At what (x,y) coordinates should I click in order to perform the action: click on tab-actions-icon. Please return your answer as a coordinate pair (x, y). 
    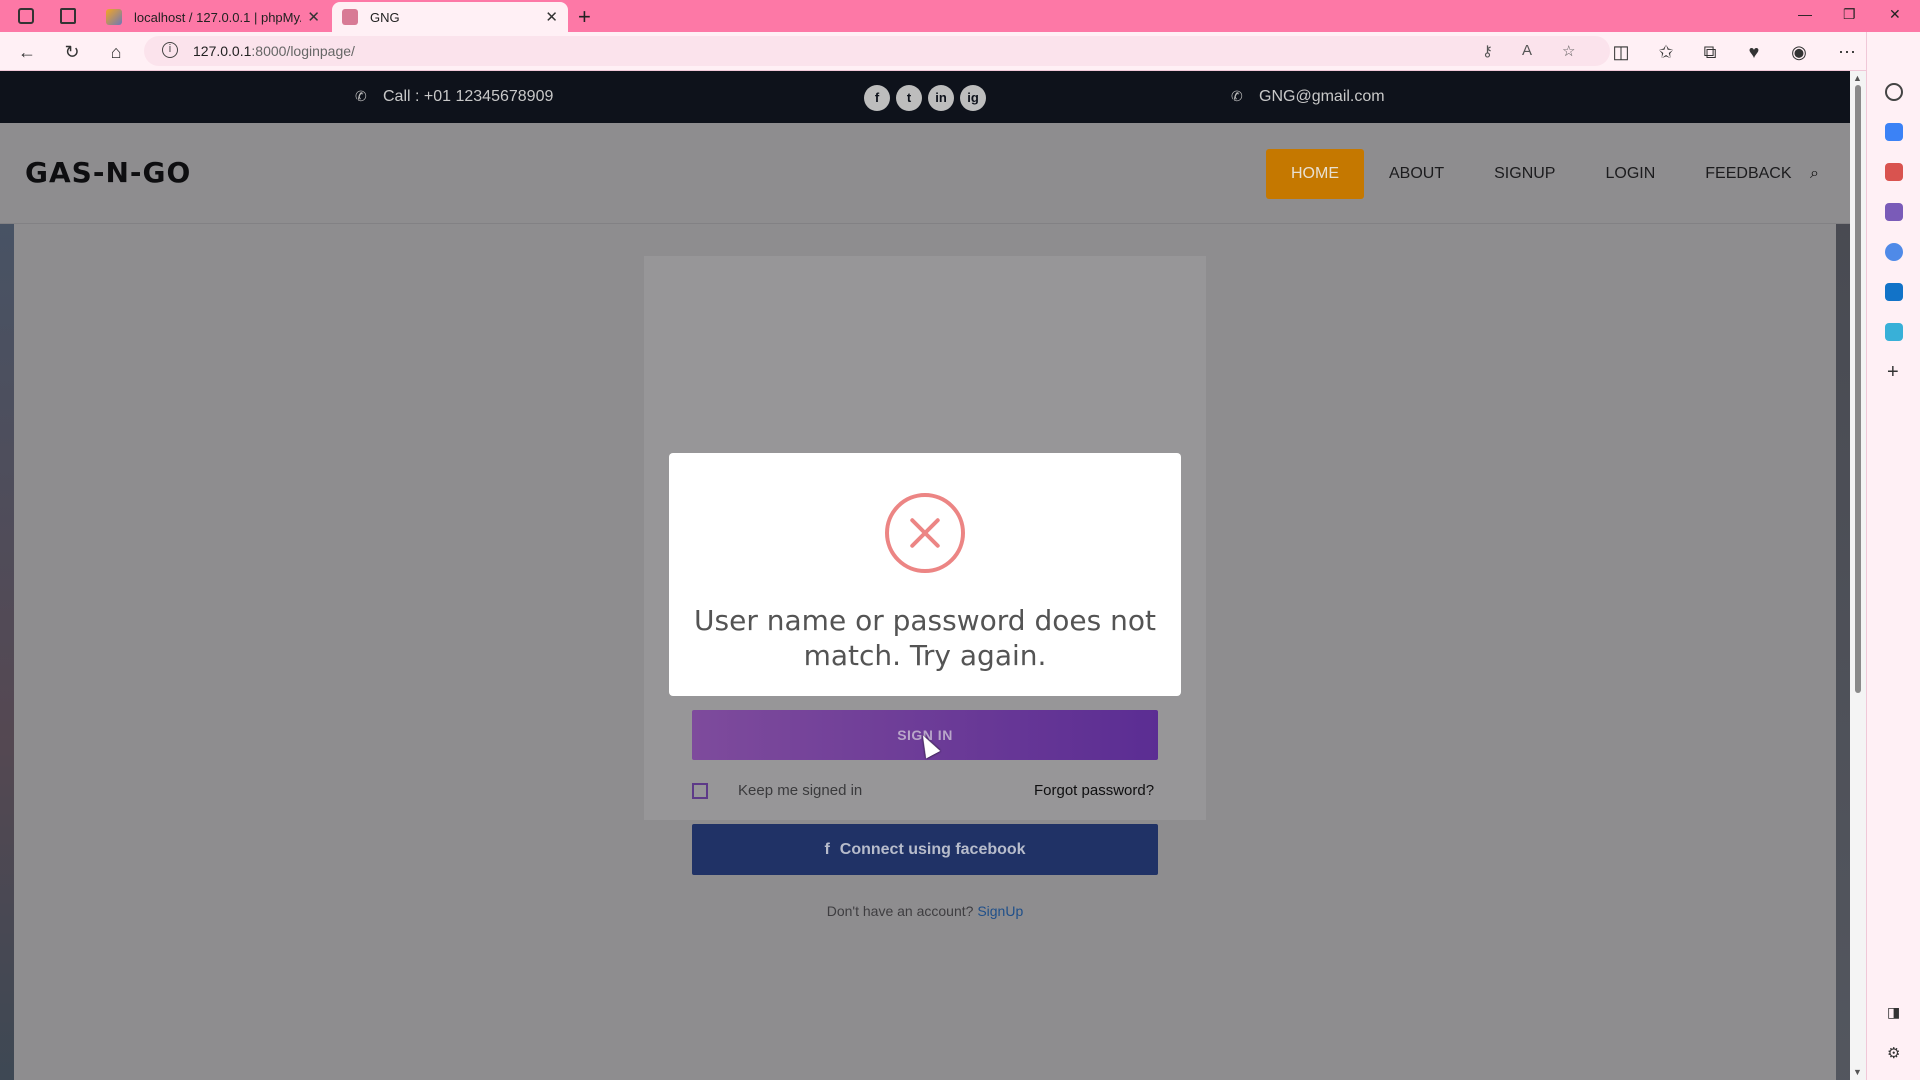
    Looking at the image, I should click on (68, 16).